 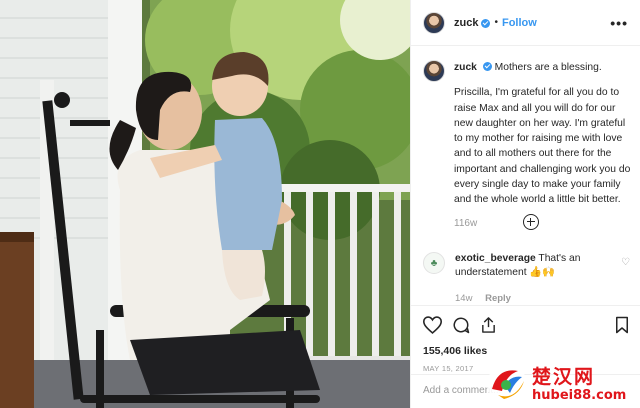 What do you see at coordinates (535, 299) in the screenshot?
I see `comment-meta: 14w Reply` at bounding box center [535, 299].